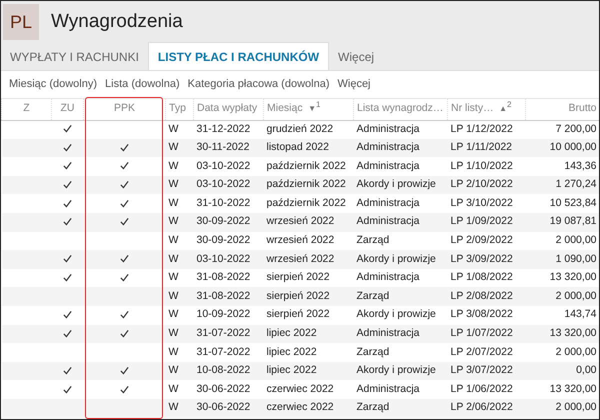 This screenshot has height=420, width=600. Describe the element at coordinates (309, 148) in the screenshot. I see `table-cell: listopad 2022` at that location.